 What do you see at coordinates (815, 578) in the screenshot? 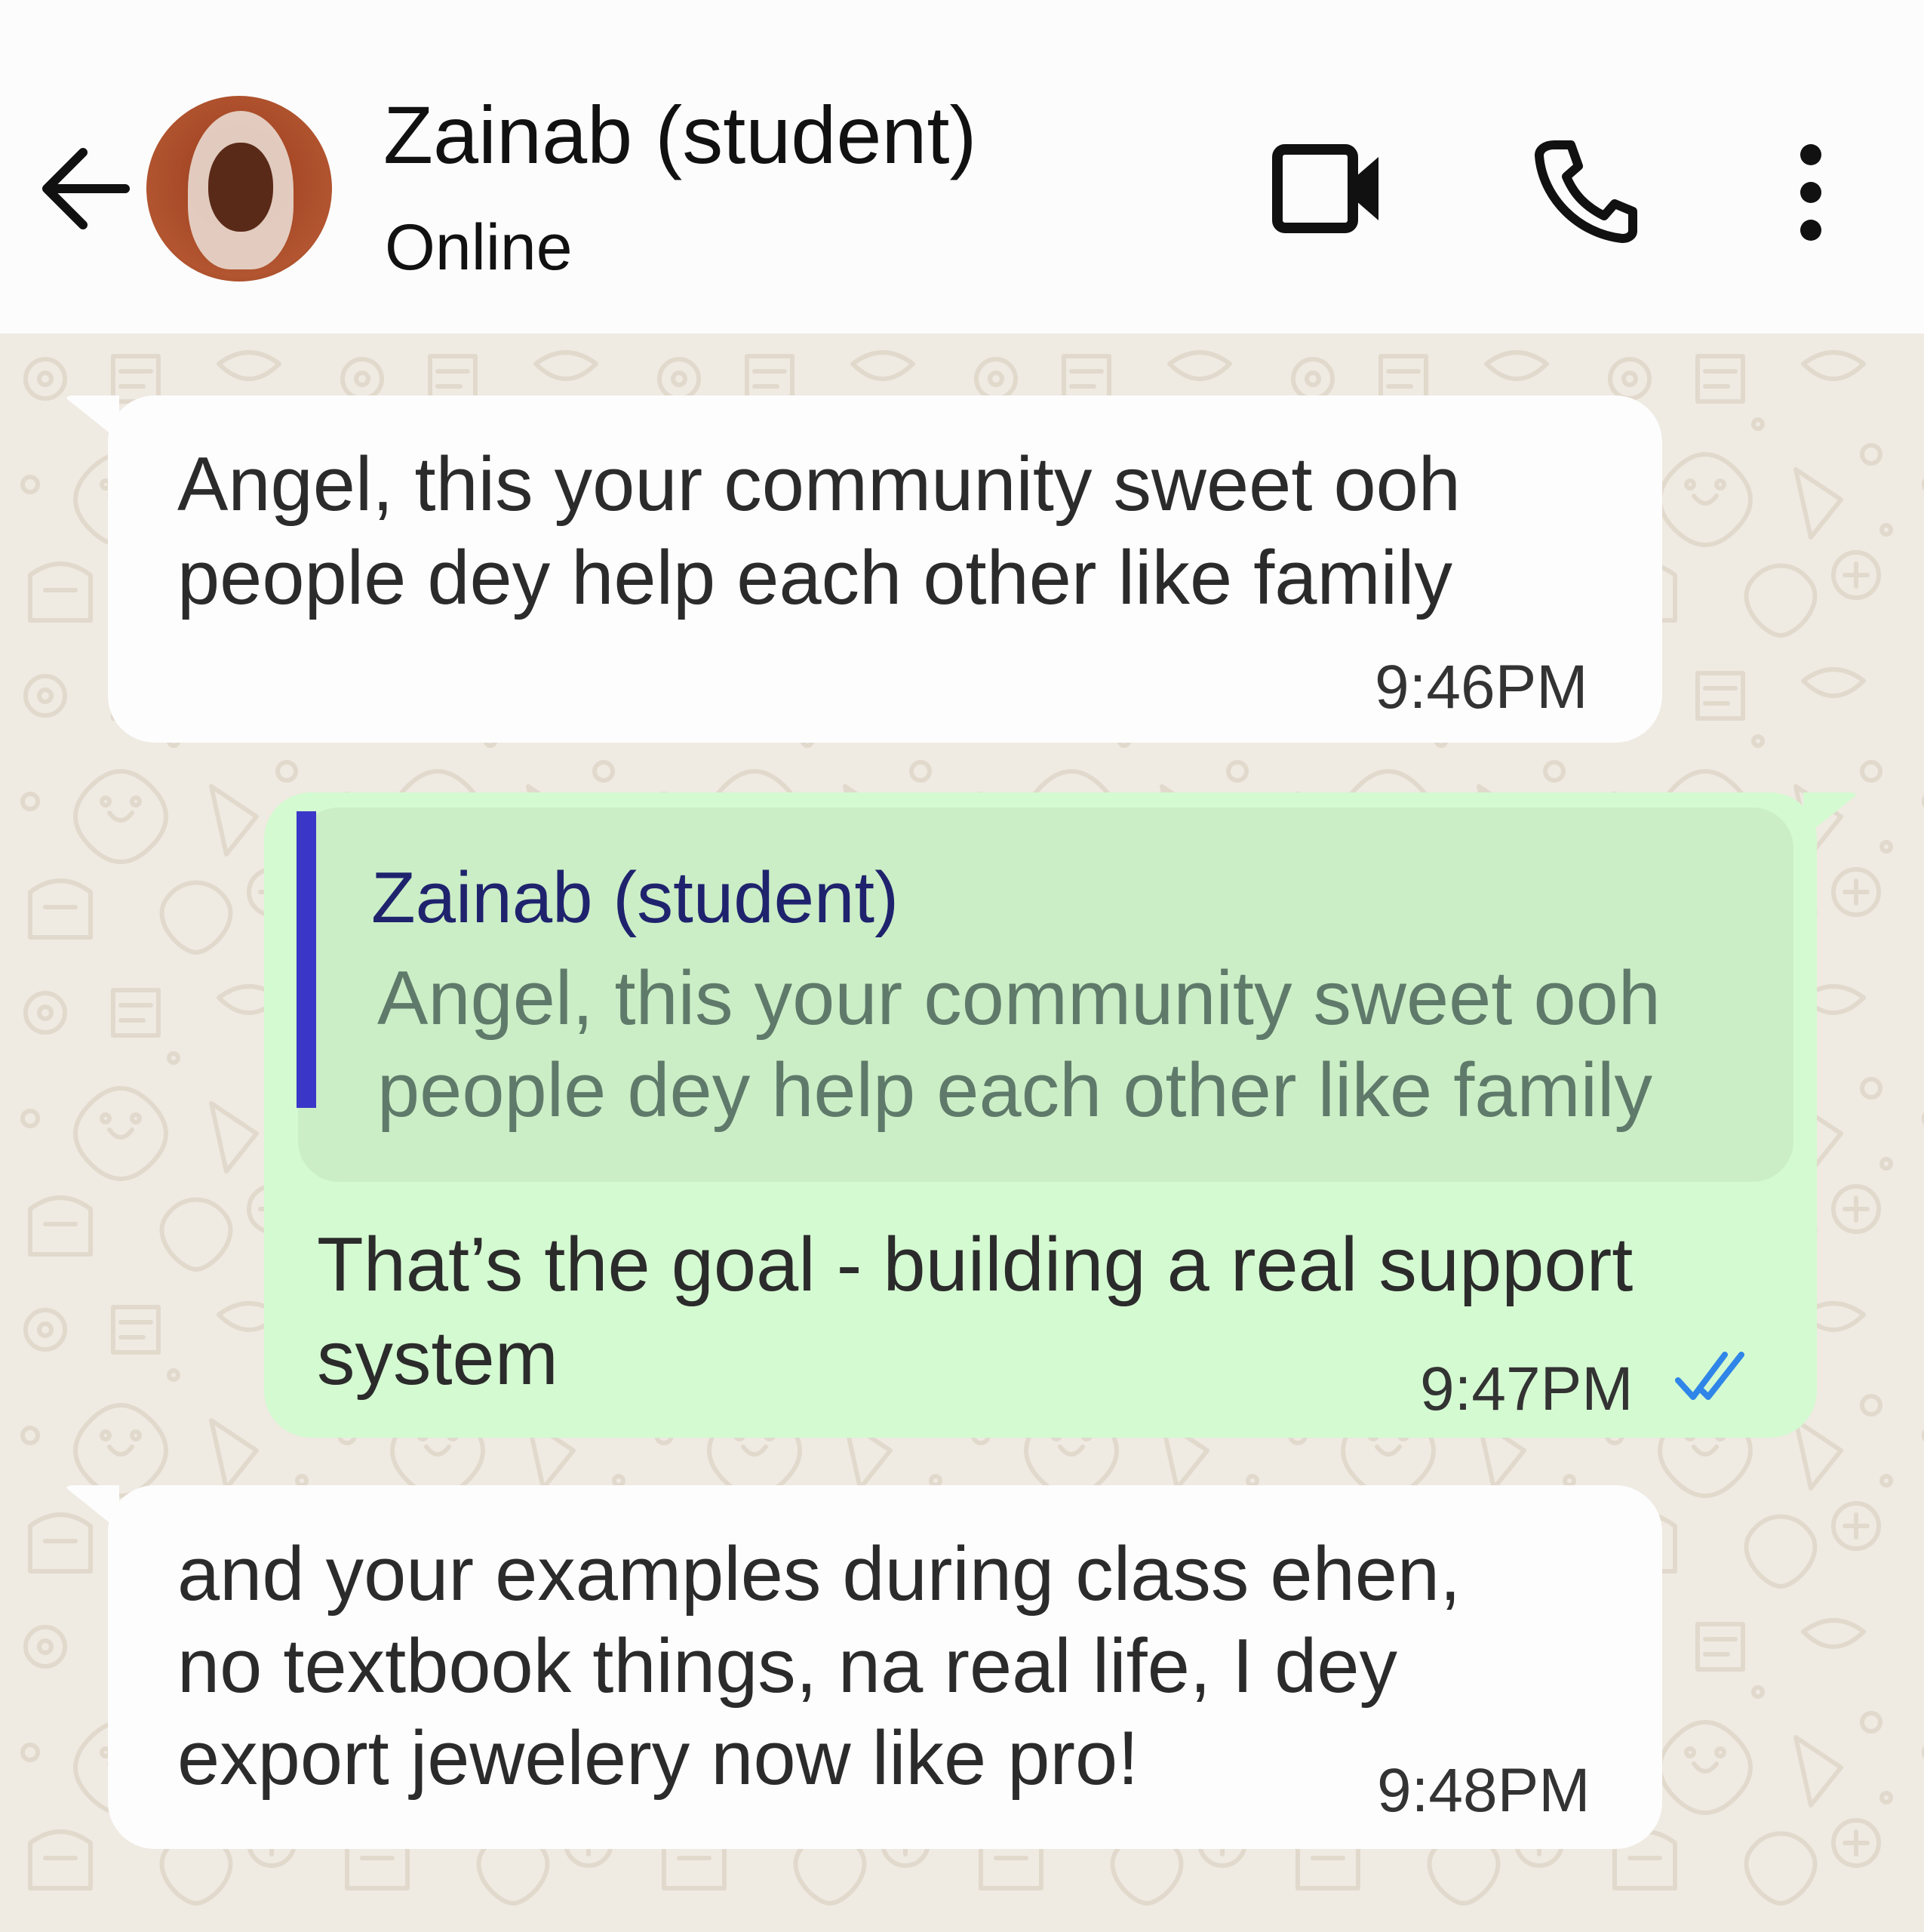
I see `message-text-line: people dey help each other like family` at bounding box center [815, 578].